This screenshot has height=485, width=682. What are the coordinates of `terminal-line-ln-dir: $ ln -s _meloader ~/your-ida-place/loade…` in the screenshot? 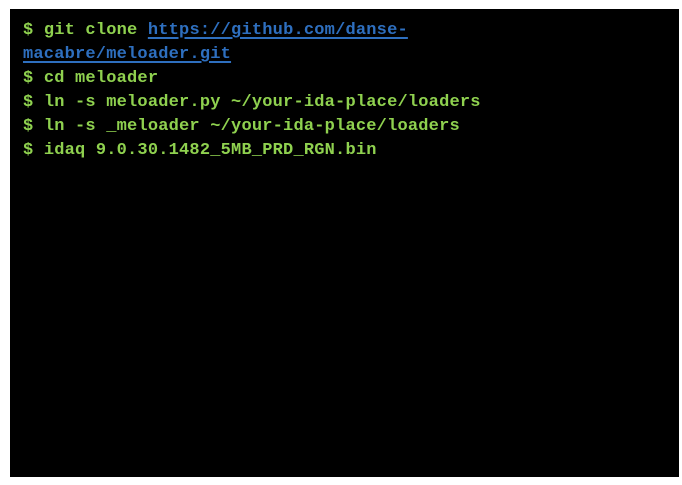 It's located at (351, 127).